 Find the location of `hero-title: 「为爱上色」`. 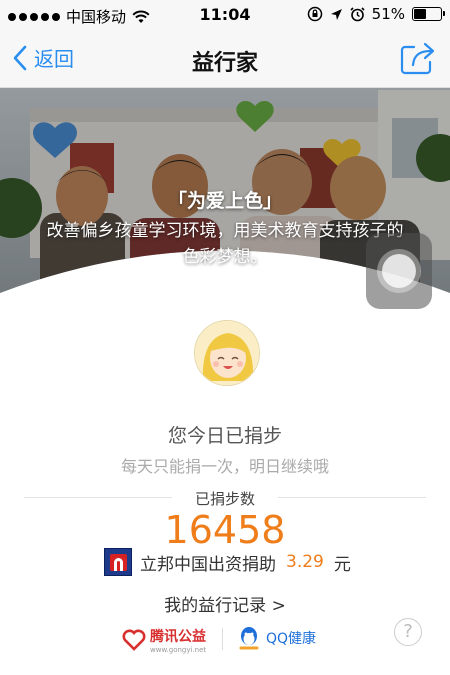

hero-title: 「为爱上色」 is located at coordinates (224, 201).